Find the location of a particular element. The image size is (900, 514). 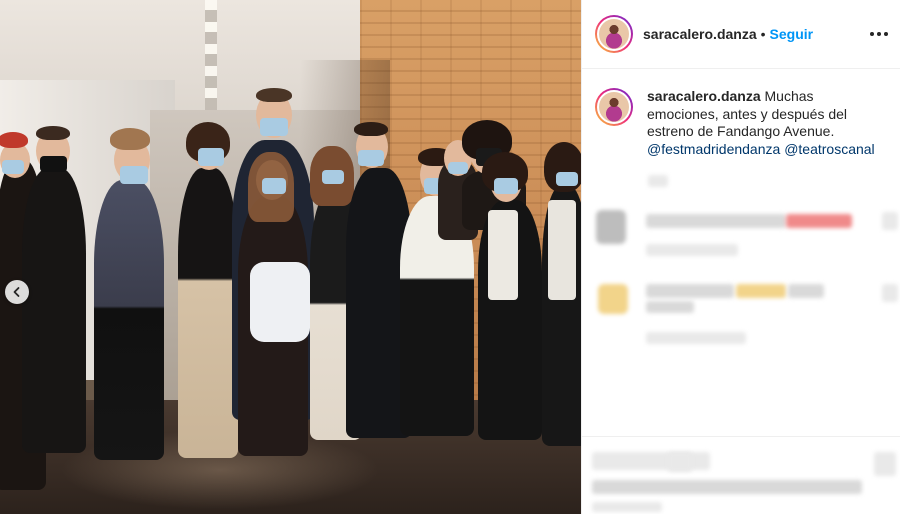

profile-avatar is located at coordinates (614, 34).